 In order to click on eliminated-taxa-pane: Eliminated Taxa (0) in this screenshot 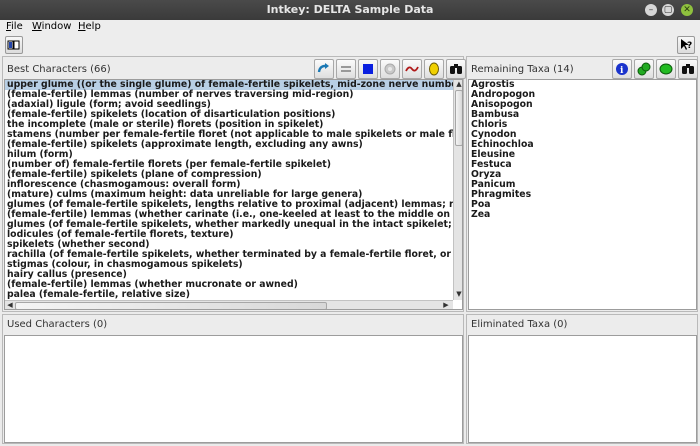, I will do `click(582, 379)`.